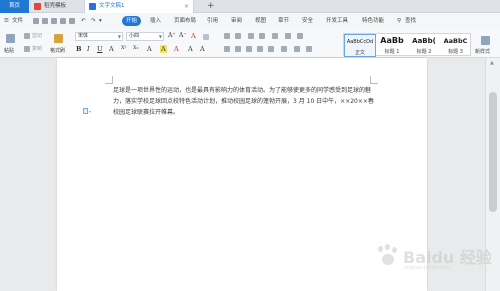 This screenshot has height=291, width=500. What do you see at coordinates (388, 255) in the screenshot?
I see `paw-icon` at bounding box center [388, 255].